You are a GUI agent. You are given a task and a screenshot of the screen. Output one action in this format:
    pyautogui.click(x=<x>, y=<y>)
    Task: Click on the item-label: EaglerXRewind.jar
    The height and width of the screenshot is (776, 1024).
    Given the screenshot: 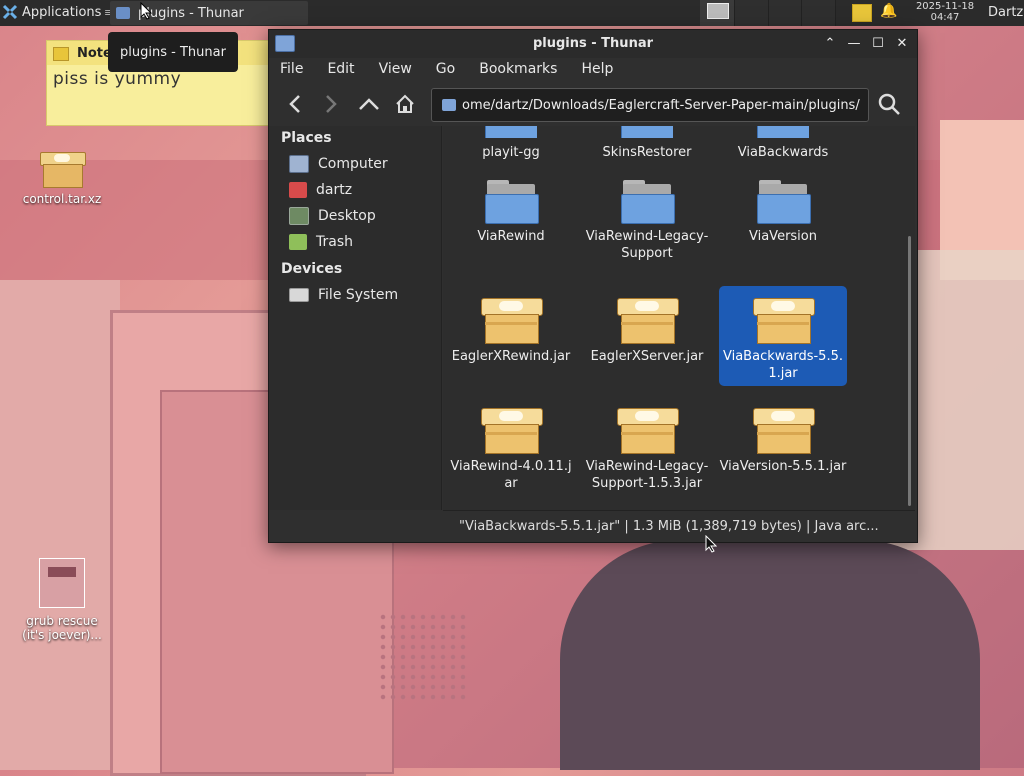 What is the action you would take?
    pyautogui.click(x=511, y=356)
    